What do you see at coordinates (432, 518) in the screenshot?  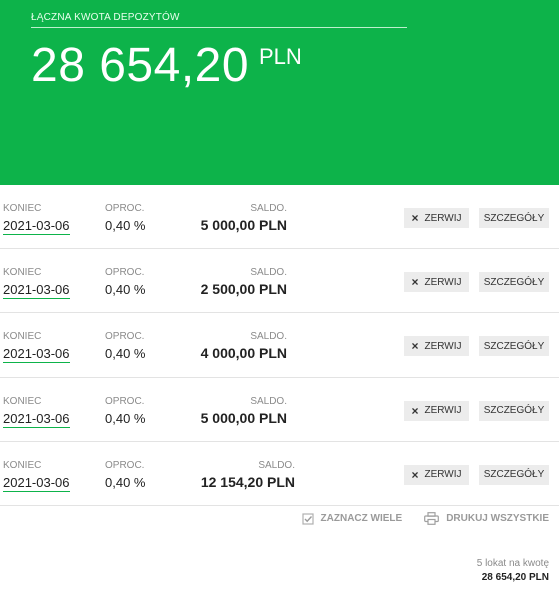 I see `printer-icon` at bounding box center [432, 518].